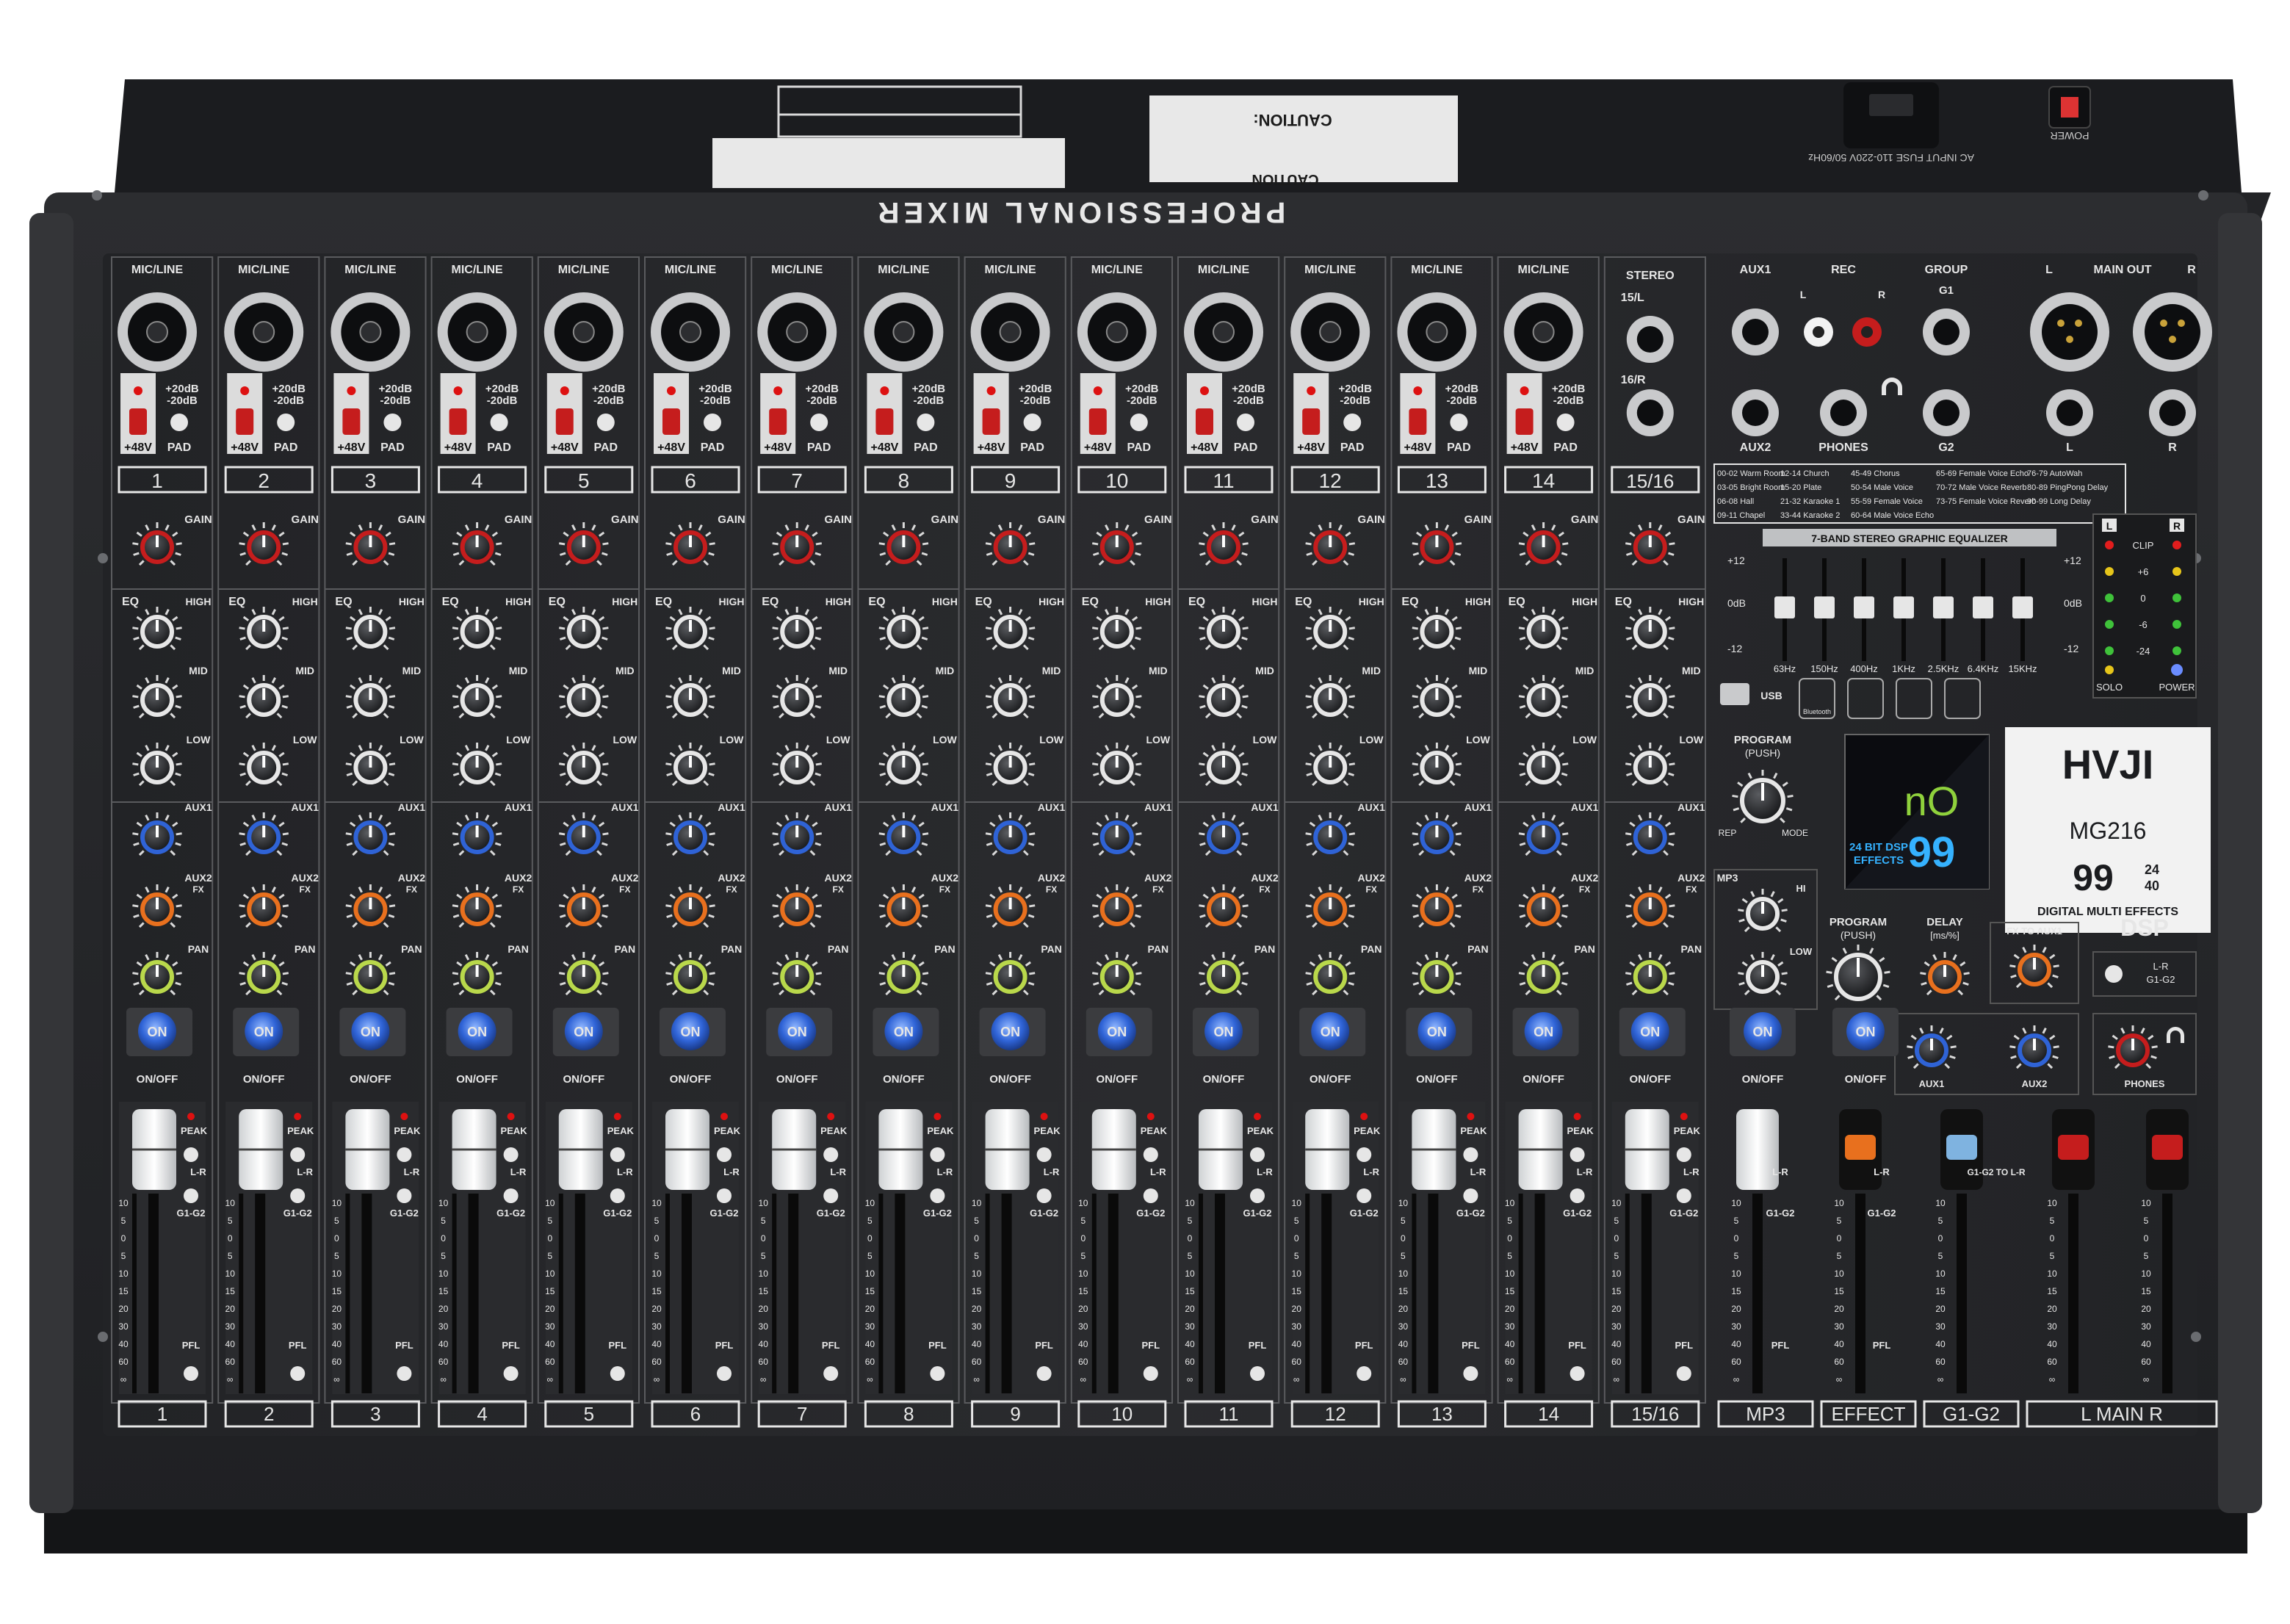  Describe the element at coordinates (2054, 473) in the screenshot. I see `preset-cell: 76-79 AutoWah` at that location.